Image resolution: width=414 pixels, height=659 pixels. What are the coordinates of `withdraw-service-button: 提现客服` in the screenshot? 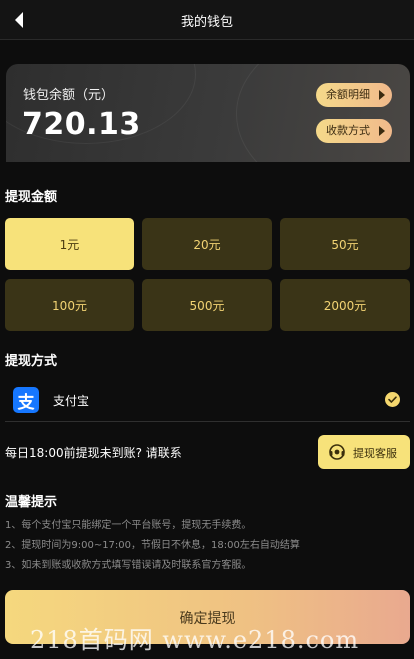 It's located at (364, 452).